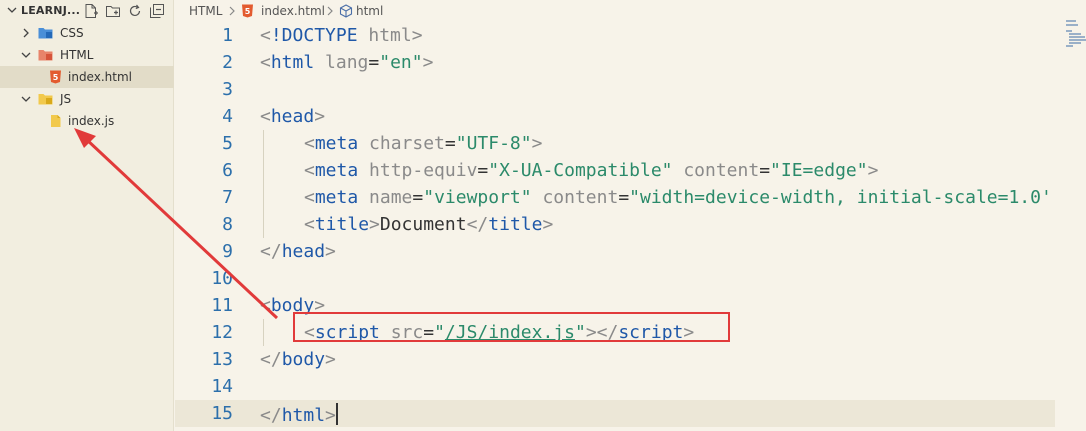 This screenshot has width=1086, height=431. Describe the element at coordinates (66, 99) in the screenshot. I see `tree-label: JS` at that location.